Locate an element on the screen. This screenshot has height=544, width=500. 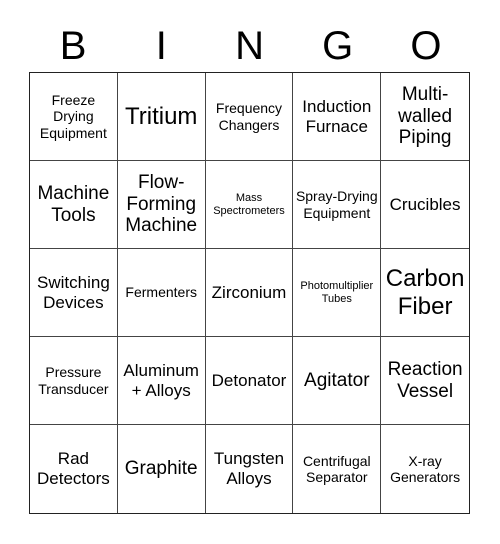
bingo-cell-label: Spray-Drying Equipment is located at coordinates (336, 204).